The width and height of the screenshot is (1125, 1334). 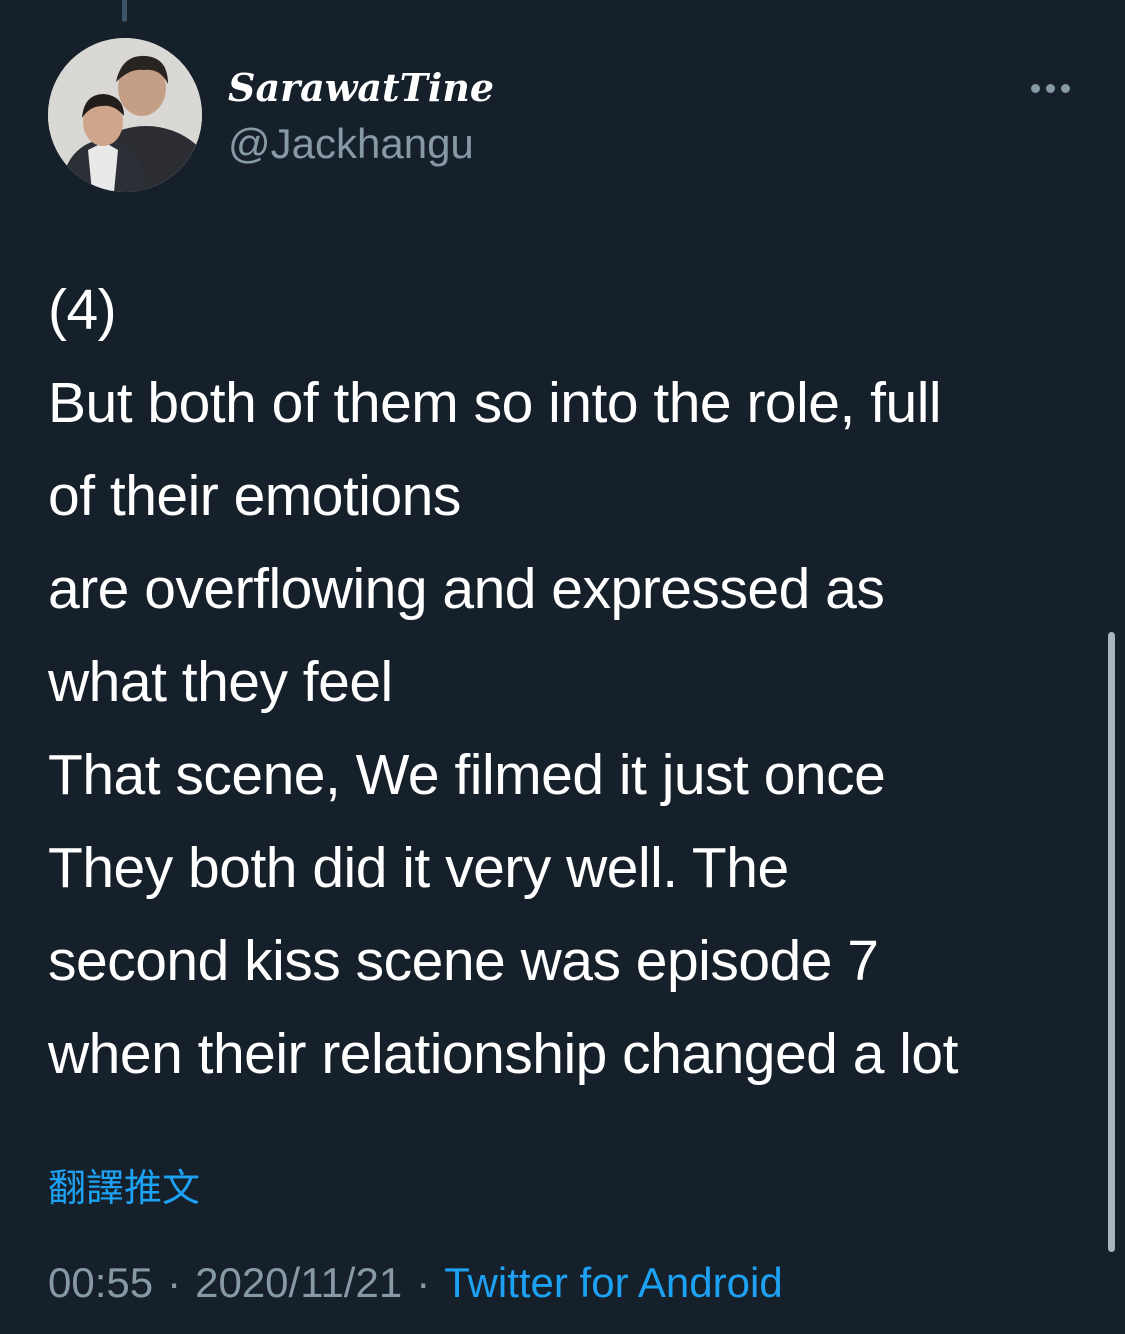 I want to click on tweet-source-link: Twitter for Android, so click(x=613, y=1282).